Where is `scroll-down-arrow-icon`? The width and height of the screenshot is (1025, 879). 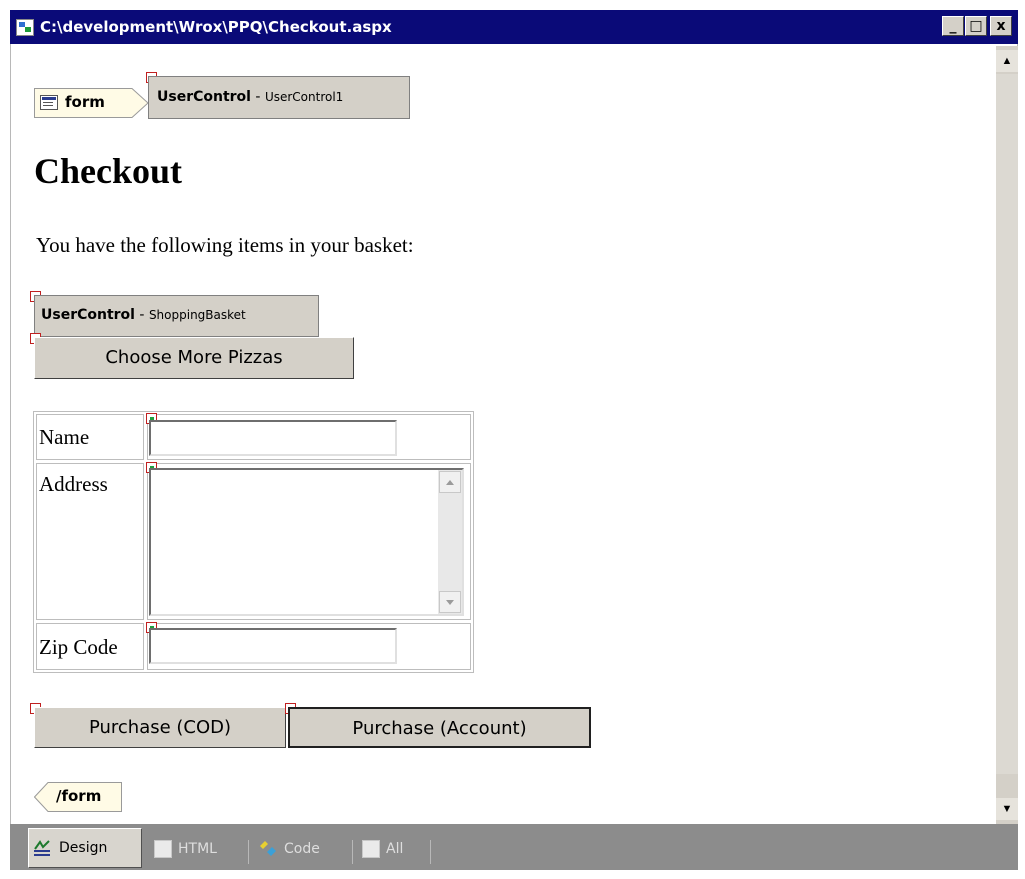 scroll-down-arrow-icon is located at coordinates (450, 602).